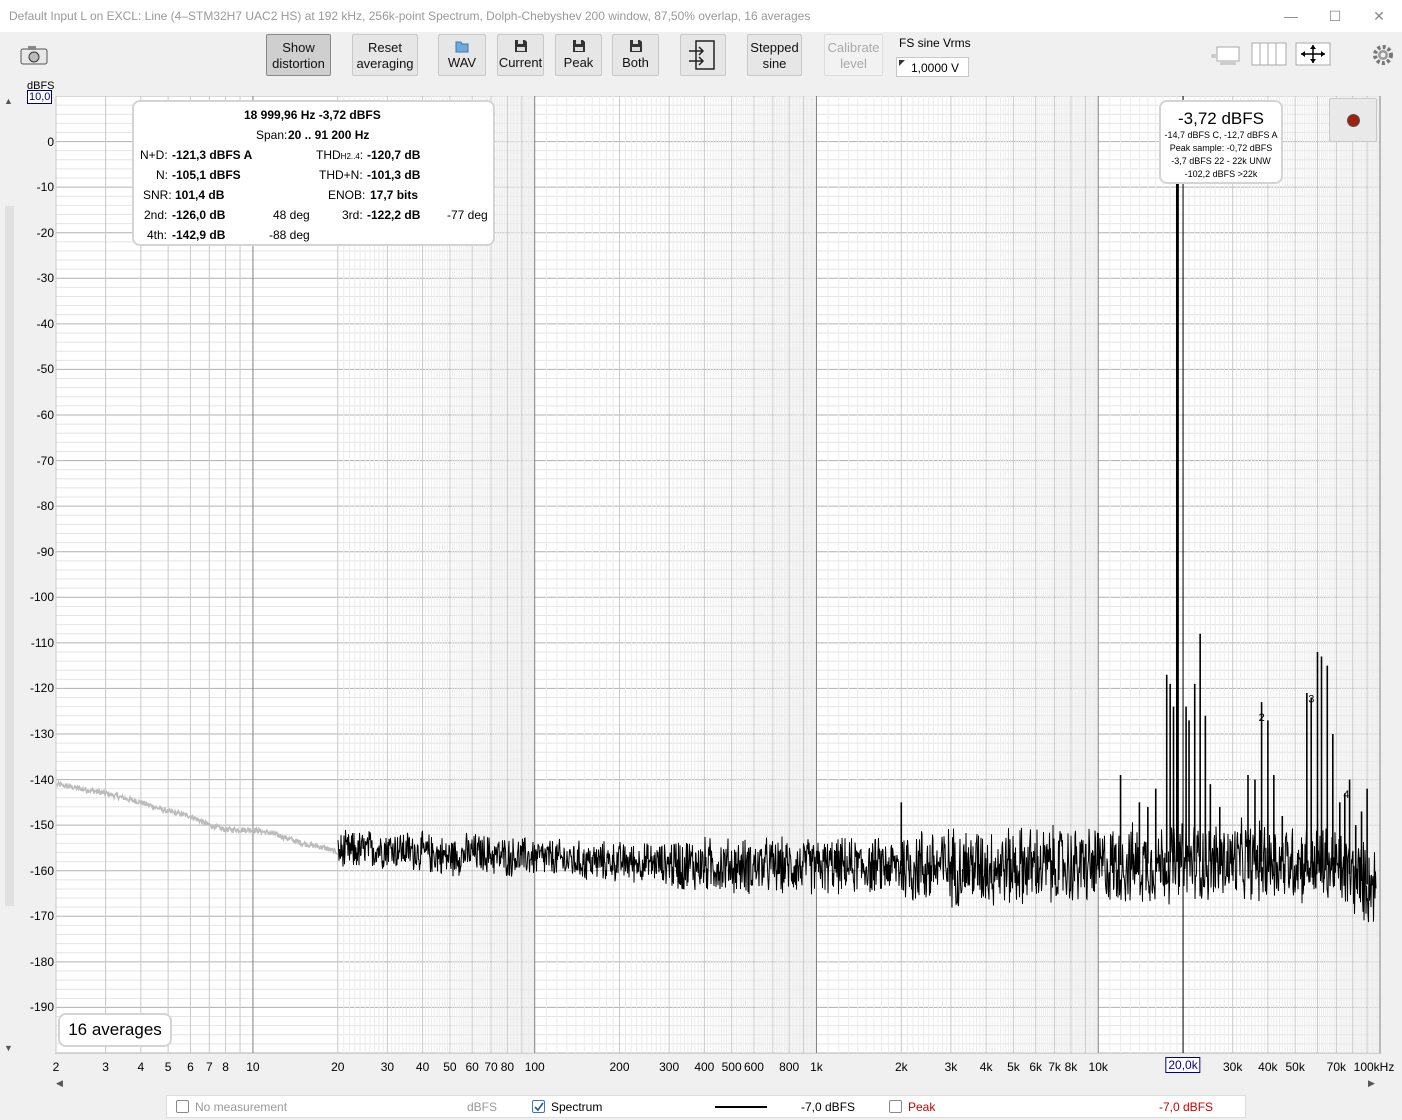 Image resolution: width=1402 pixels, height=1120 pixels. Describe the element at coordinates (385, 63) in the screenshot. I see `reset-averaging-label-2: averaging` at that location.